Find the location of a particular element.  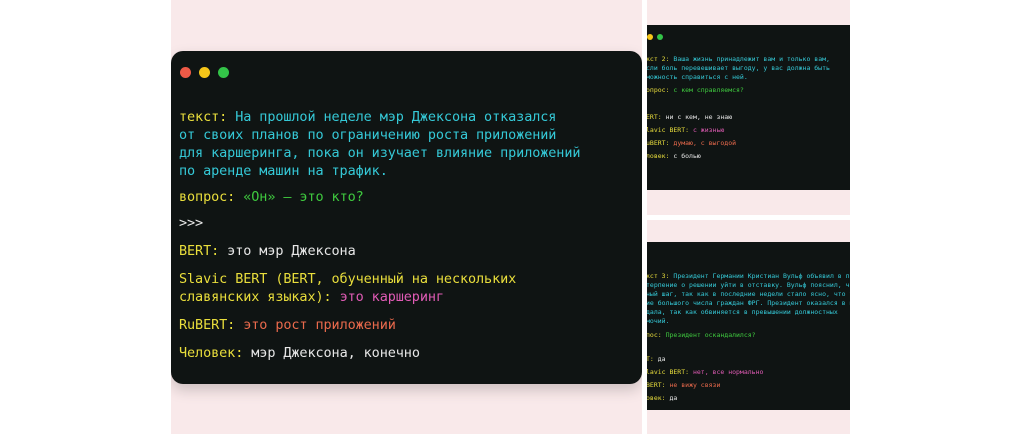

br-rubert-label: BERT: is located at coordinates (656, 385).